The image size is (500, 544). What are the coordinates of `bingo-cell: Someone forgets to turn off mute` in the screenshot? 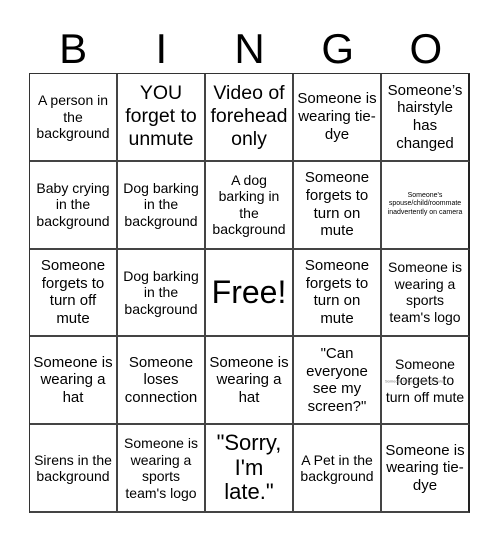 It's located at (74, 293).